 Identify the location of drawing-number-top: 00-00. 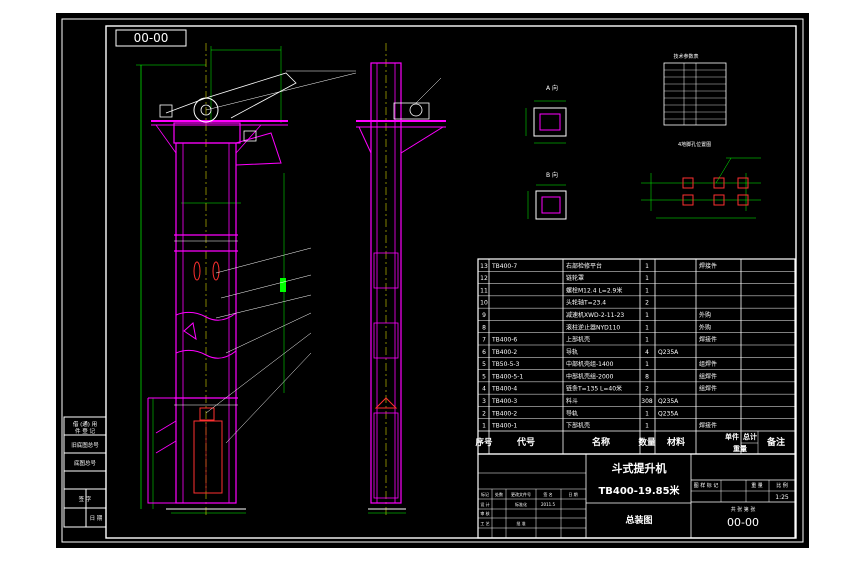
(151, 38).